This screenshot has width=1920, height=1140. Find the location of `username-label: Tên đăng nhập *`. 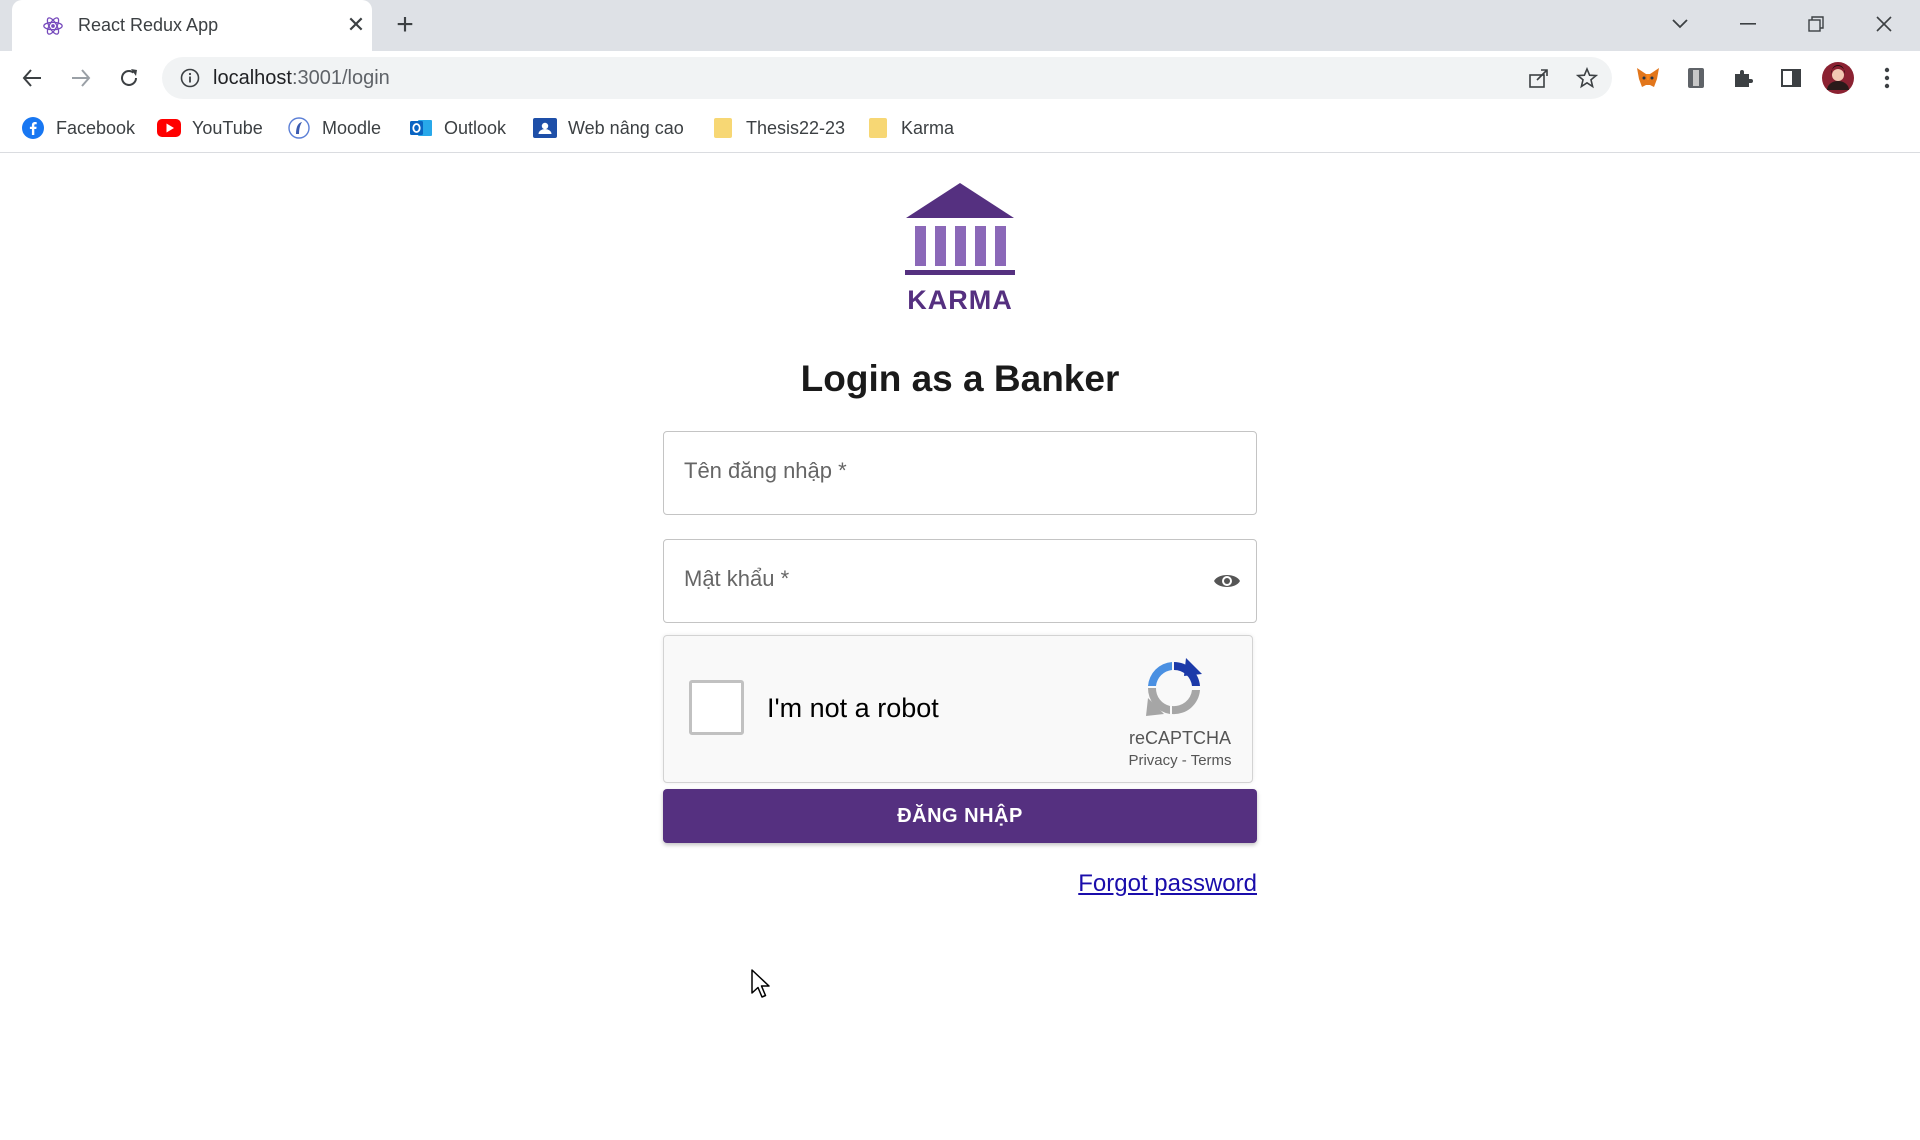

username-label: Tên đăng nhập * is located at coordinates (765, 470).